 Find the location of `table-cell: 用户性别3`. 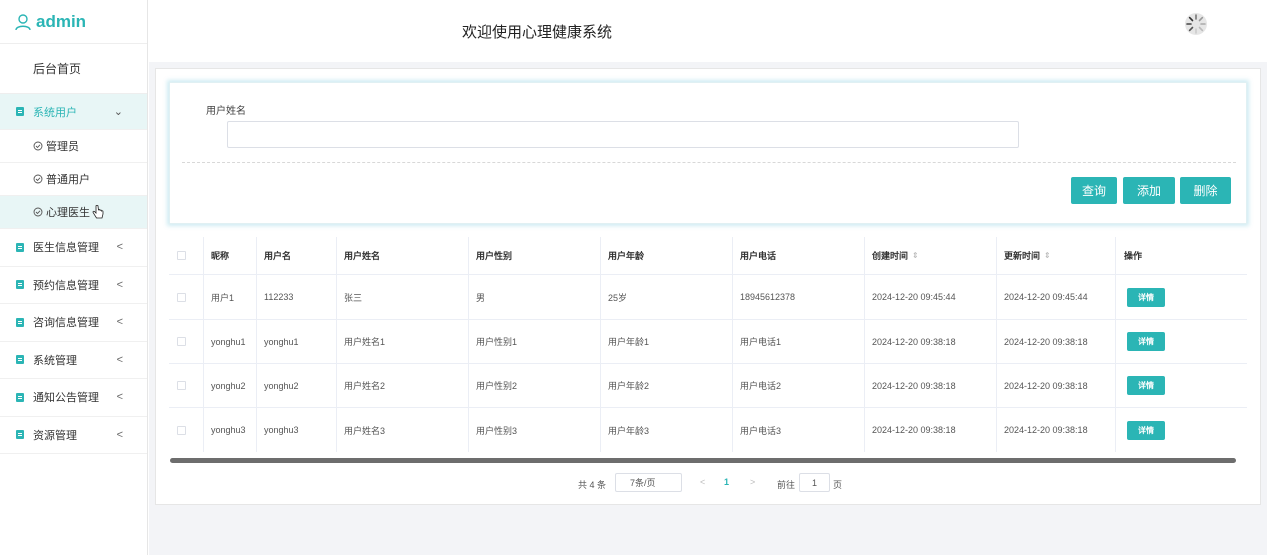

table-cell: 用户性别3 is located at coordinates (497, 430).